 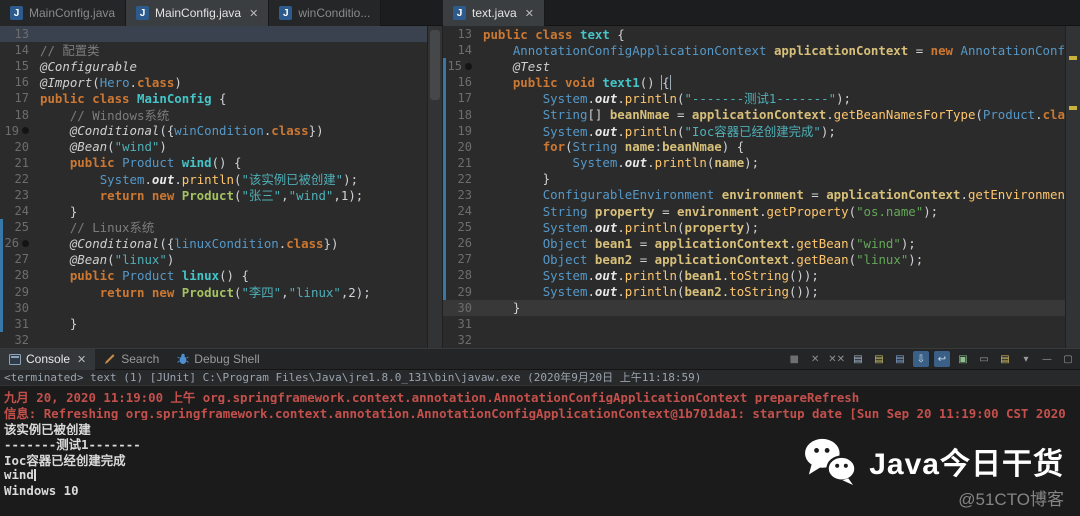 I want to click on clear-console-icon: ▤, so click(x=858, y=359).